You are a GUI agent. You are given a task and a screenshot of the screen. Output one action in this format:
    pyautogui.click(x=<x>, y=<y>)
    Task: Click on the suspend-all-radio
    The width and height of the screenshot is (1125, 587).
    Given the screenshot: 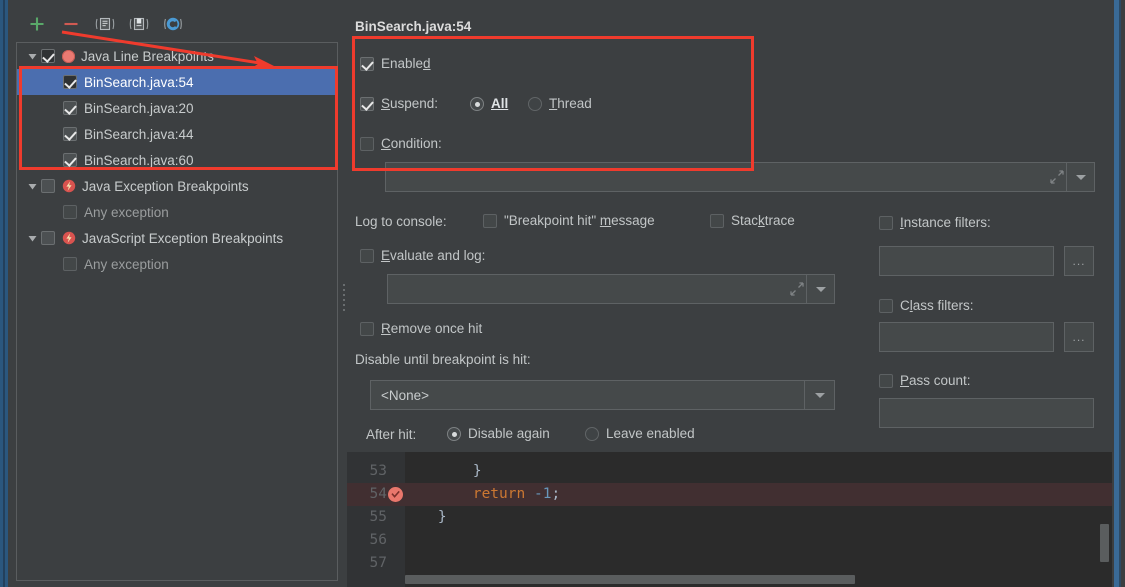 What is the action you would take?
    pyautogui.click(x=477, y=103)
    